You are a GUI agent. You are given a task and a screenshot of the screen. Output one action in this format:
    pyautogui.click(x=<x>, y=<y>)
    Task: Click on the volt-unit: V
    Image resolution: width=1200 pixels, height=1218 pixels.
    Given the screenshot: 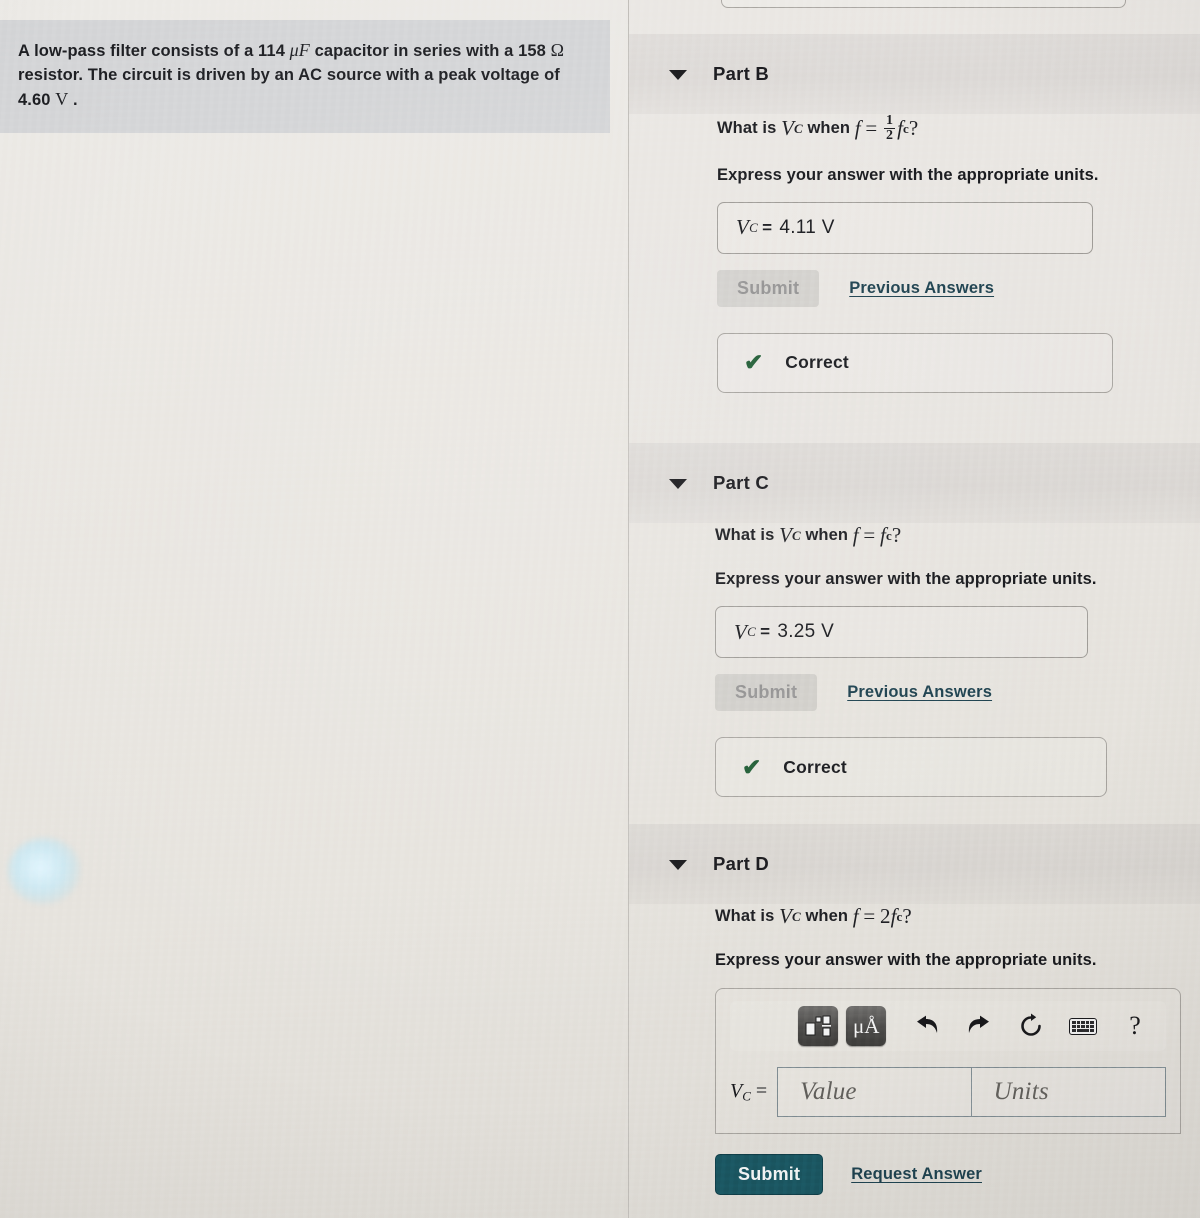 What is the action you would take?
    pyautogui.click(x=62, y=98)
    